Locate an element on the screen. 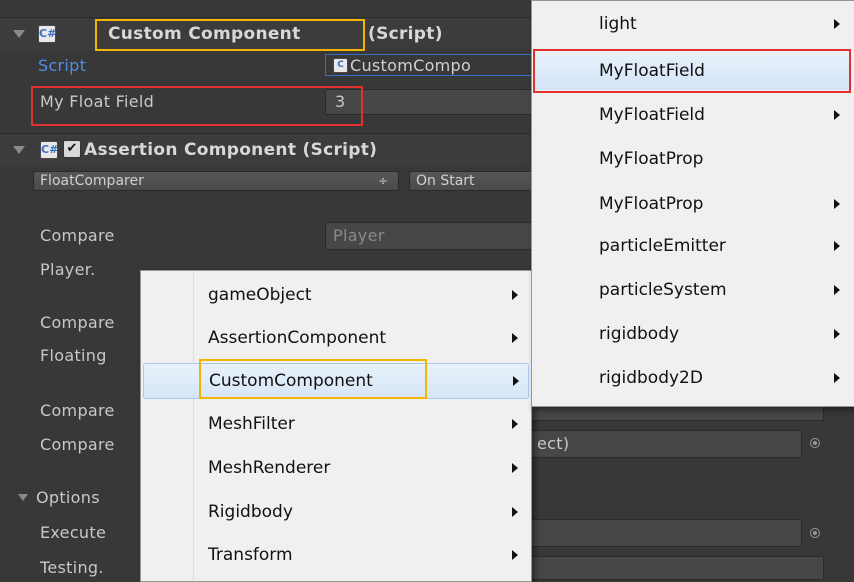 The image size is (854, 582). options-label: Options is located at coordinates (68, 497).